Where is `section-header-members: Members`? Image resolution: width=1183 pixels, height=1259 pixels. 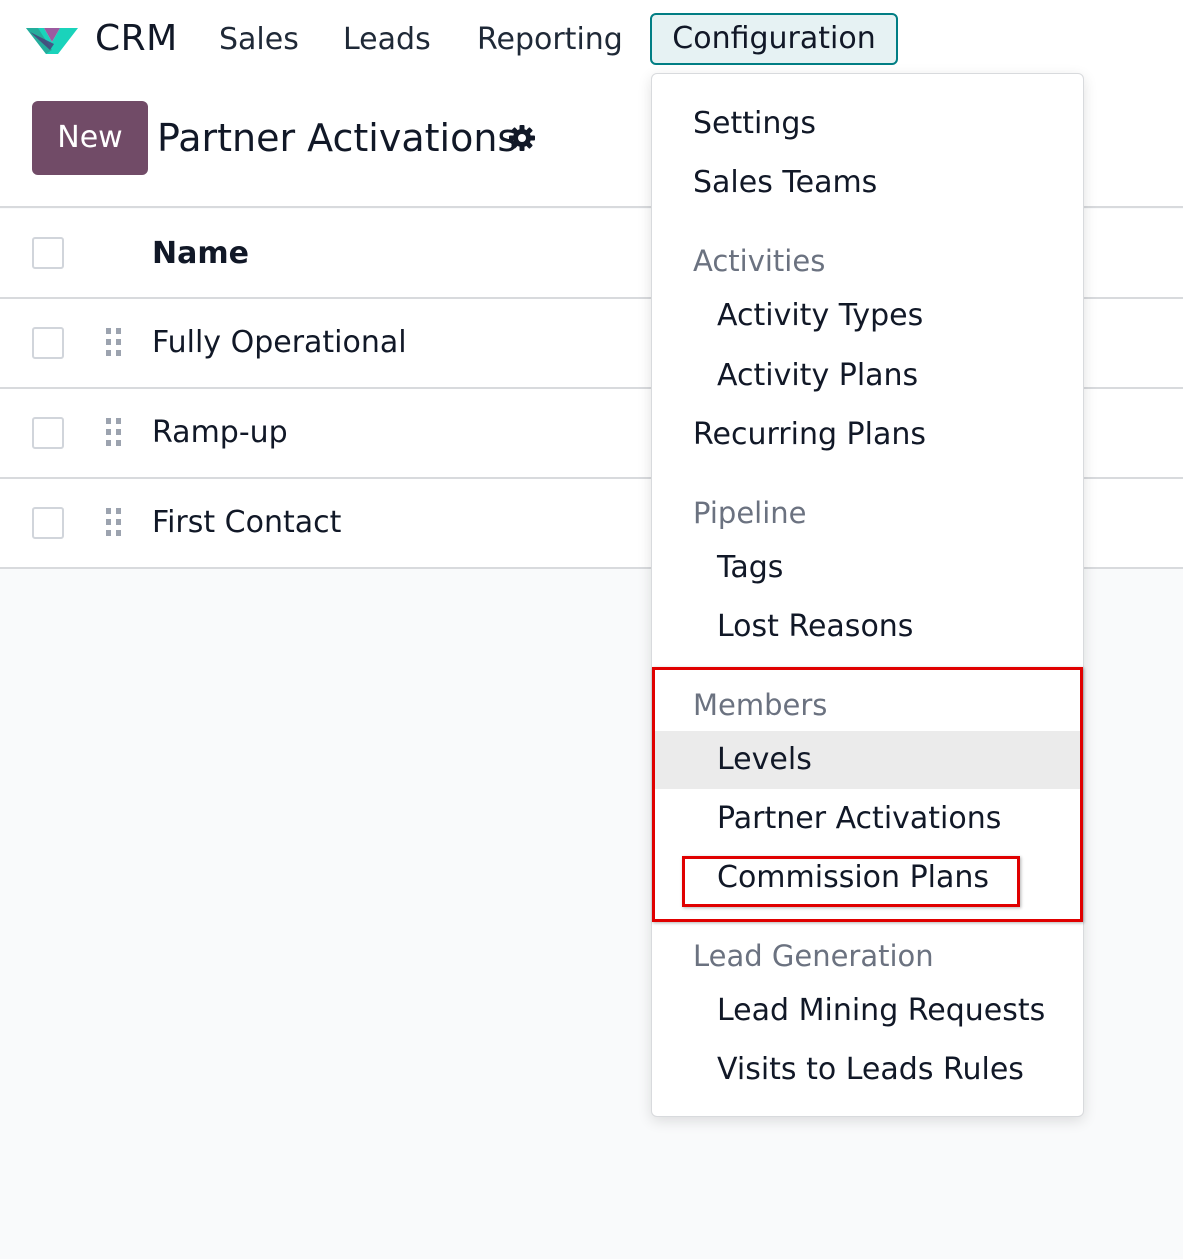
section-header-members: Members is located at coordinates (760, 705).